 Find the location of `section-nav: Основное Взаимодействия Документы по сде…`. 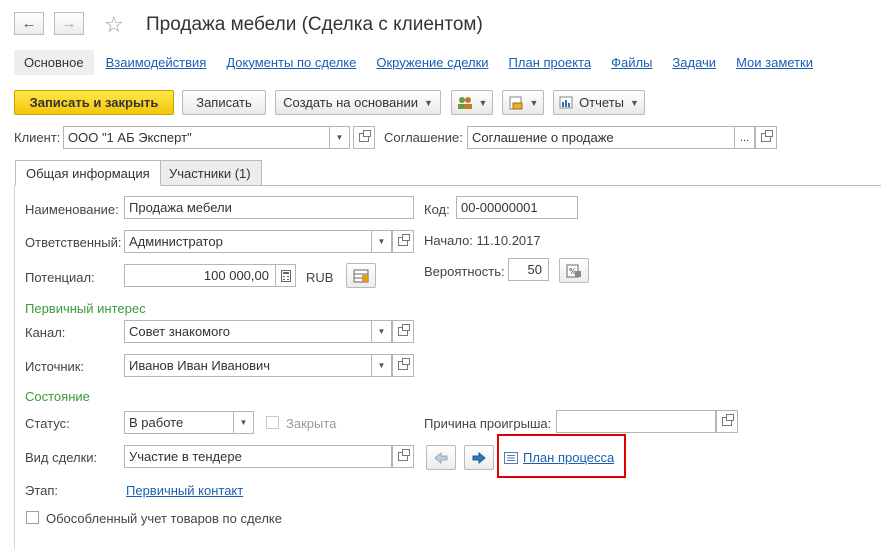

section-nav: Основное Взаимодействия Документы по сде… is located at coordinates (413, 62).